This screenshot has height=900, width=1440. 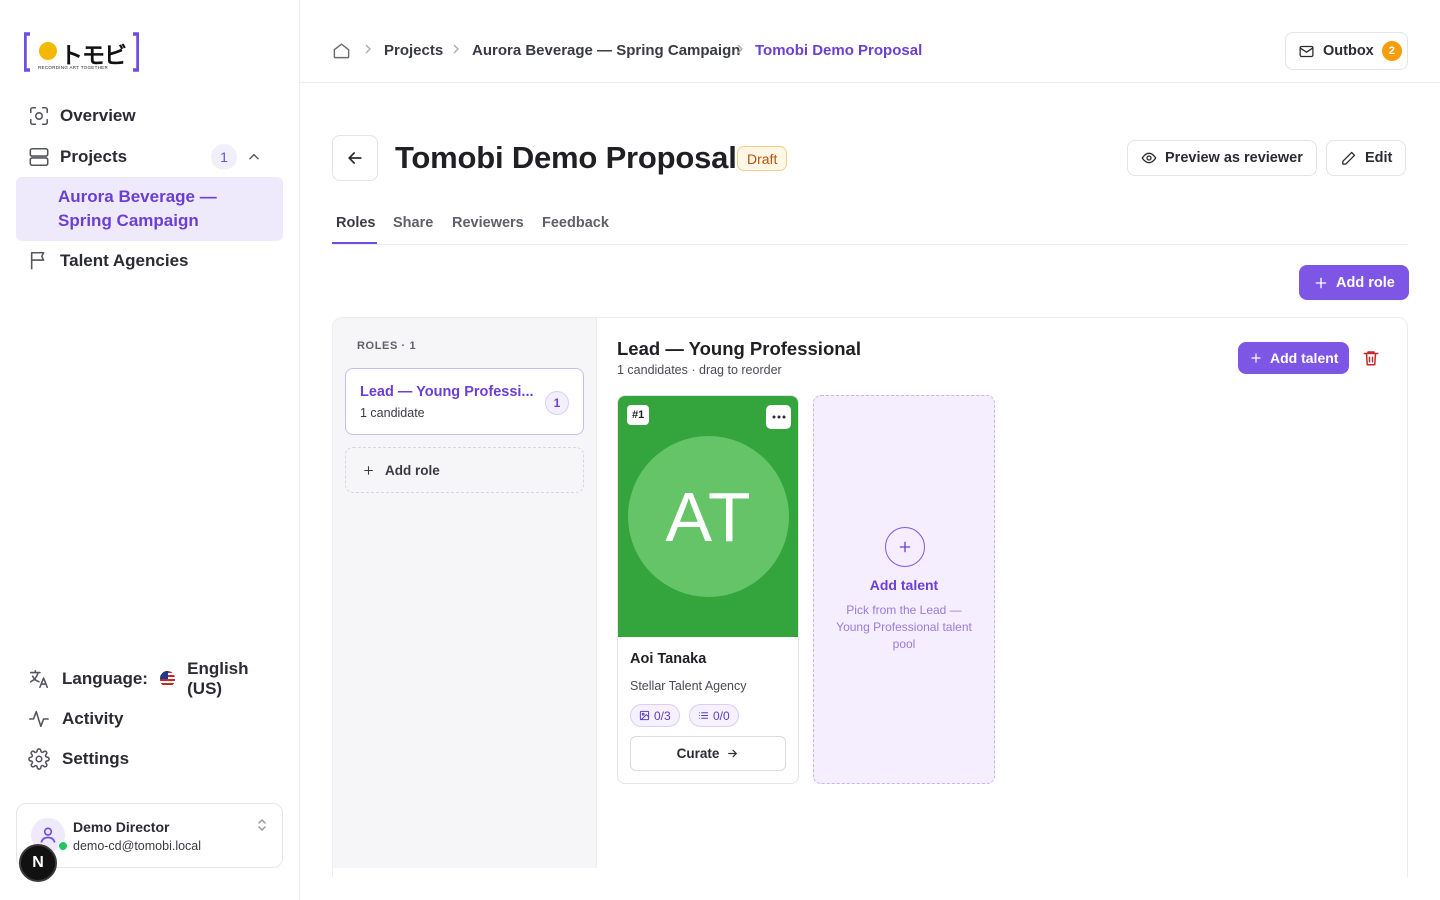 What do you see at coordinates (413, 50) in the screenshot?
I see `breadcrumb-projects: Projects` at bounding box center [413, 50].